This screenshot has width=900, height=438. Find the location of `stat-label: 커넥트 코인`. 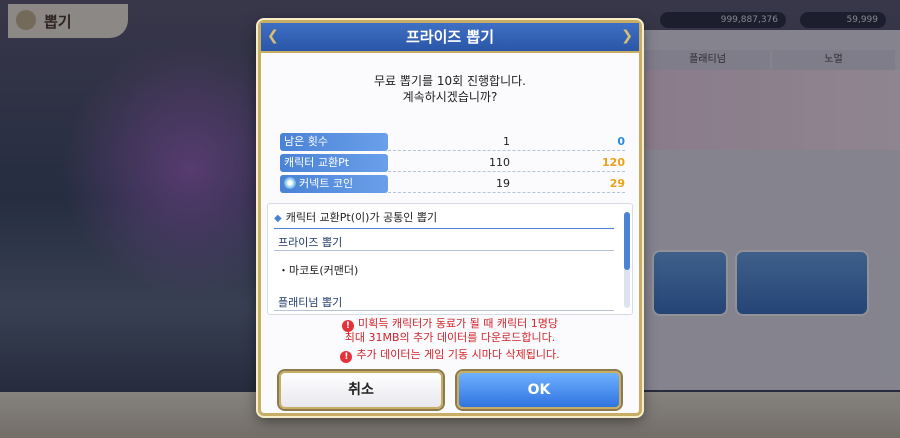

stat-label: 커넥트 코인 is located at coordinates (334, 184).